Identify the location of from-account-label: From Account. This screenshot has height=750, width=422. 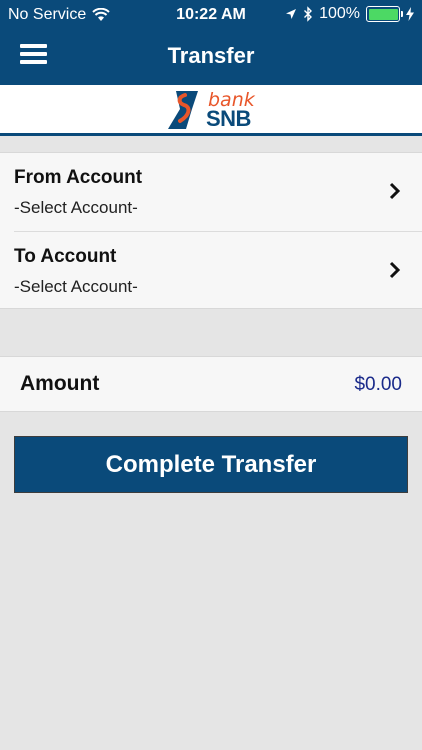
(78, 177).